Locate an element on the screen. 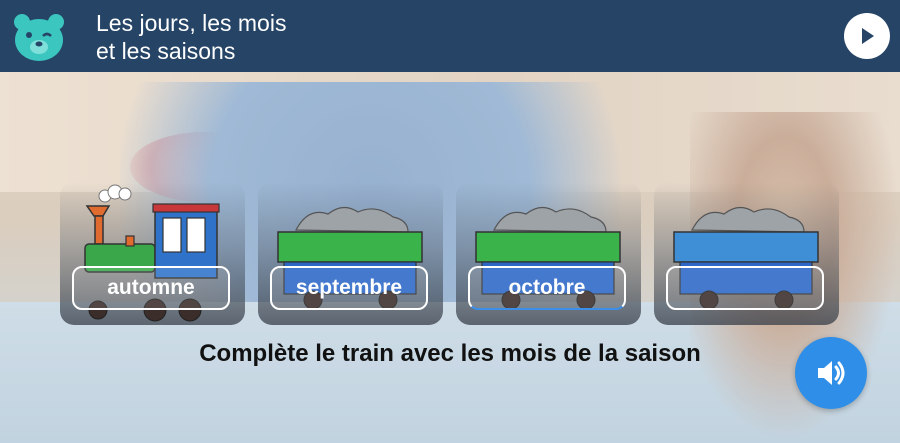 The height and width of the screenshot is (443, 900). train-wagon-card-2: octobre is located at coordinates (548, 253).